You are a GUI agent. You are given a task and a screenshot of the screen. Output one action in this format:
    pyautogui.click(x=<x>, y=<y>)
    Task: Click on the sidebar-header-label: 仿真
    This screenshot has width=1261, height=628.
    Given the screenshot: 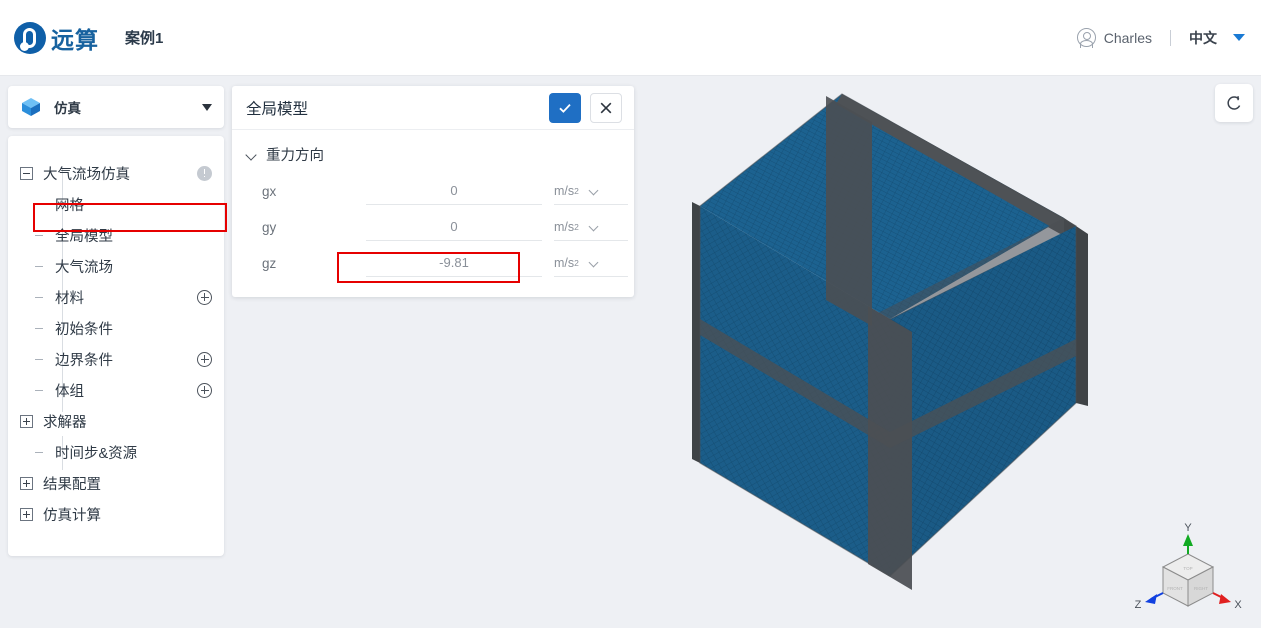 What is the action you would take?
    pyautogui.click(x=67, y=108)
    